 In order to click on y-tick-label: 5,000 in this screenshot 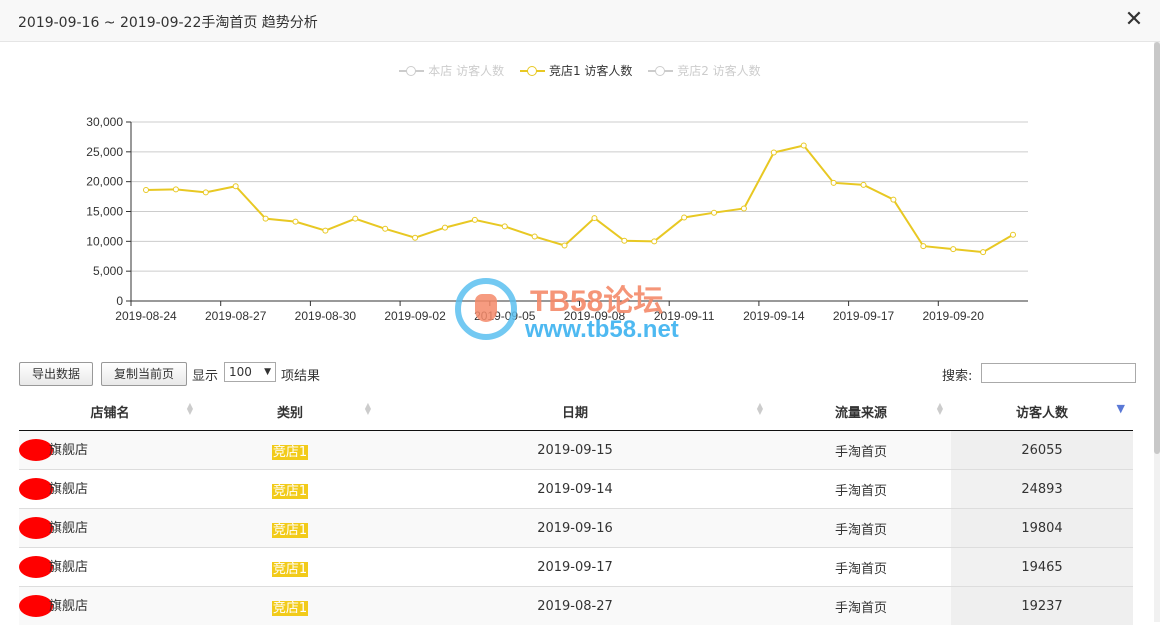, I will do `click(108, 271)`.